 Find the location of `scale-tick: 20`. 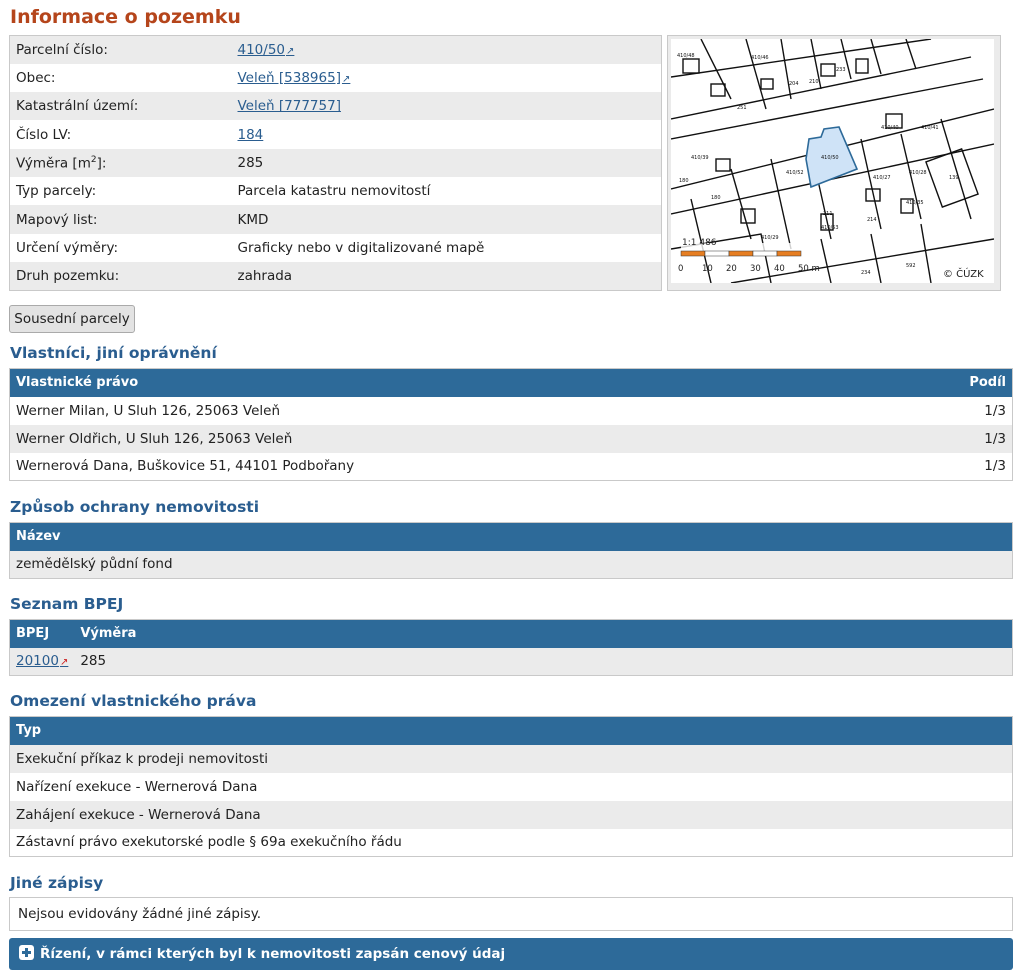

scale-tick: 20 is located at coordinates (731, 269).